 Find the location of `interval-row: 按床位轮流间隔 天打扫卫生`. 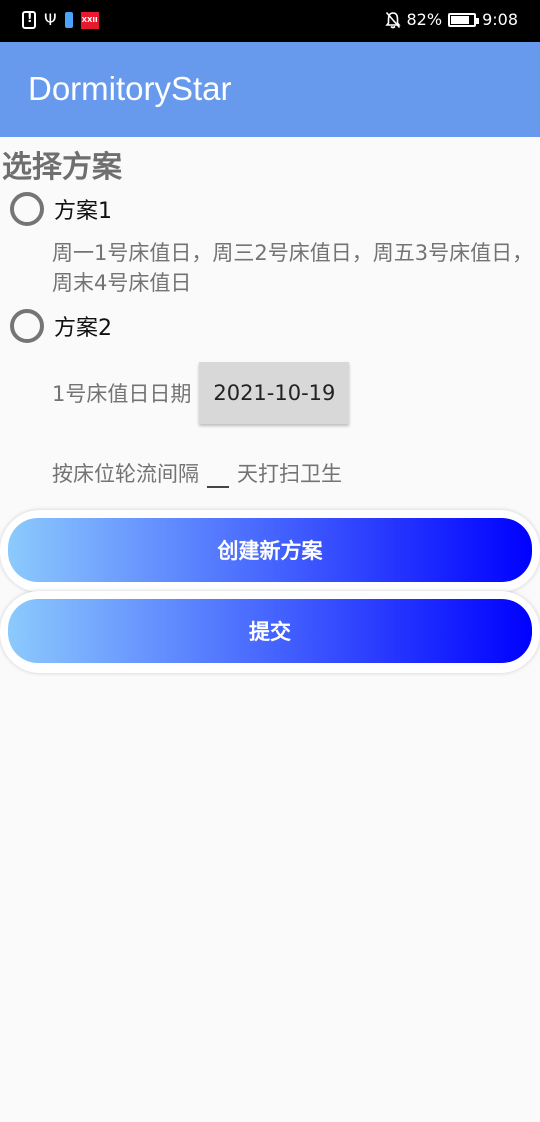

interval-row: 按床位轮流间隔 天打扫卫生 is located at coordinates (197, 473).